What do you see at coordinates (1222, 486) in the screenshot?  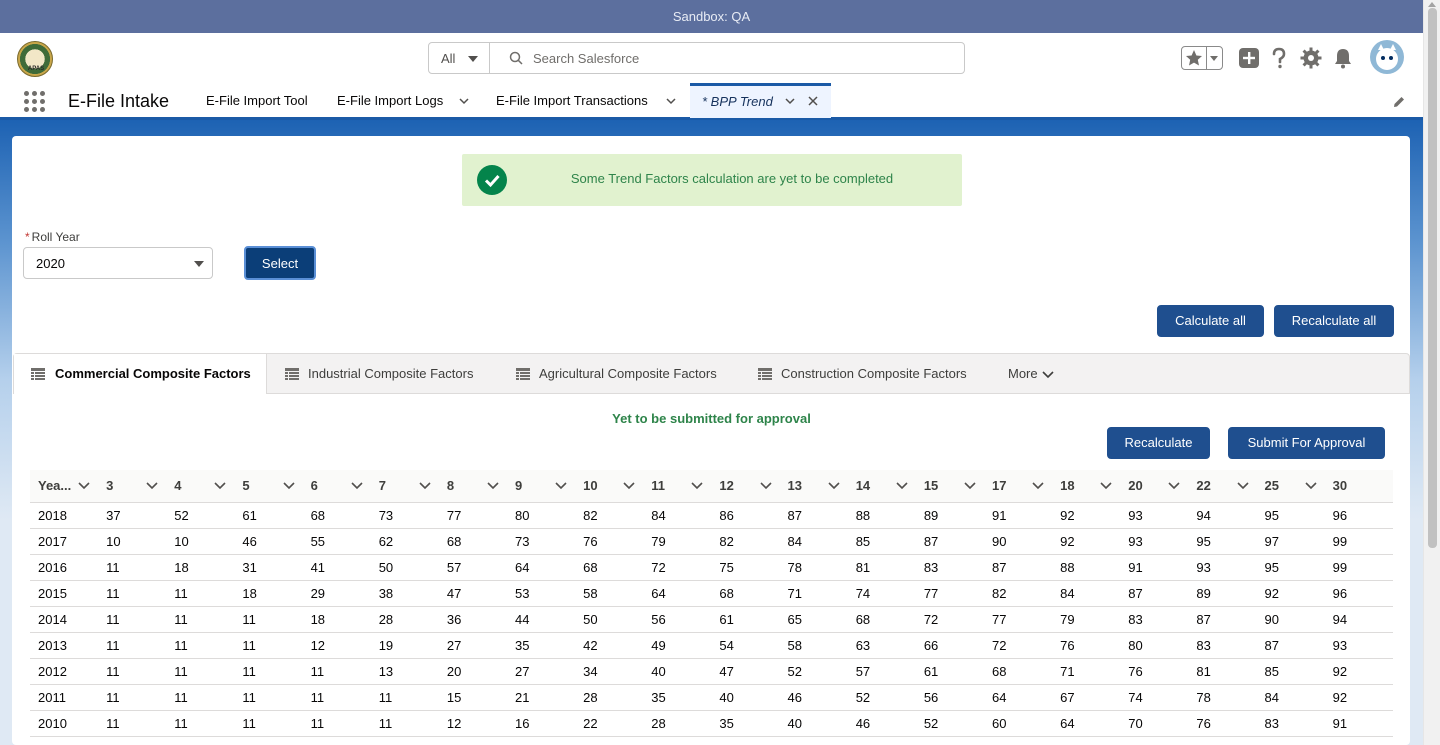 I see `column-header: 22` at bounding box center [1222, 486].